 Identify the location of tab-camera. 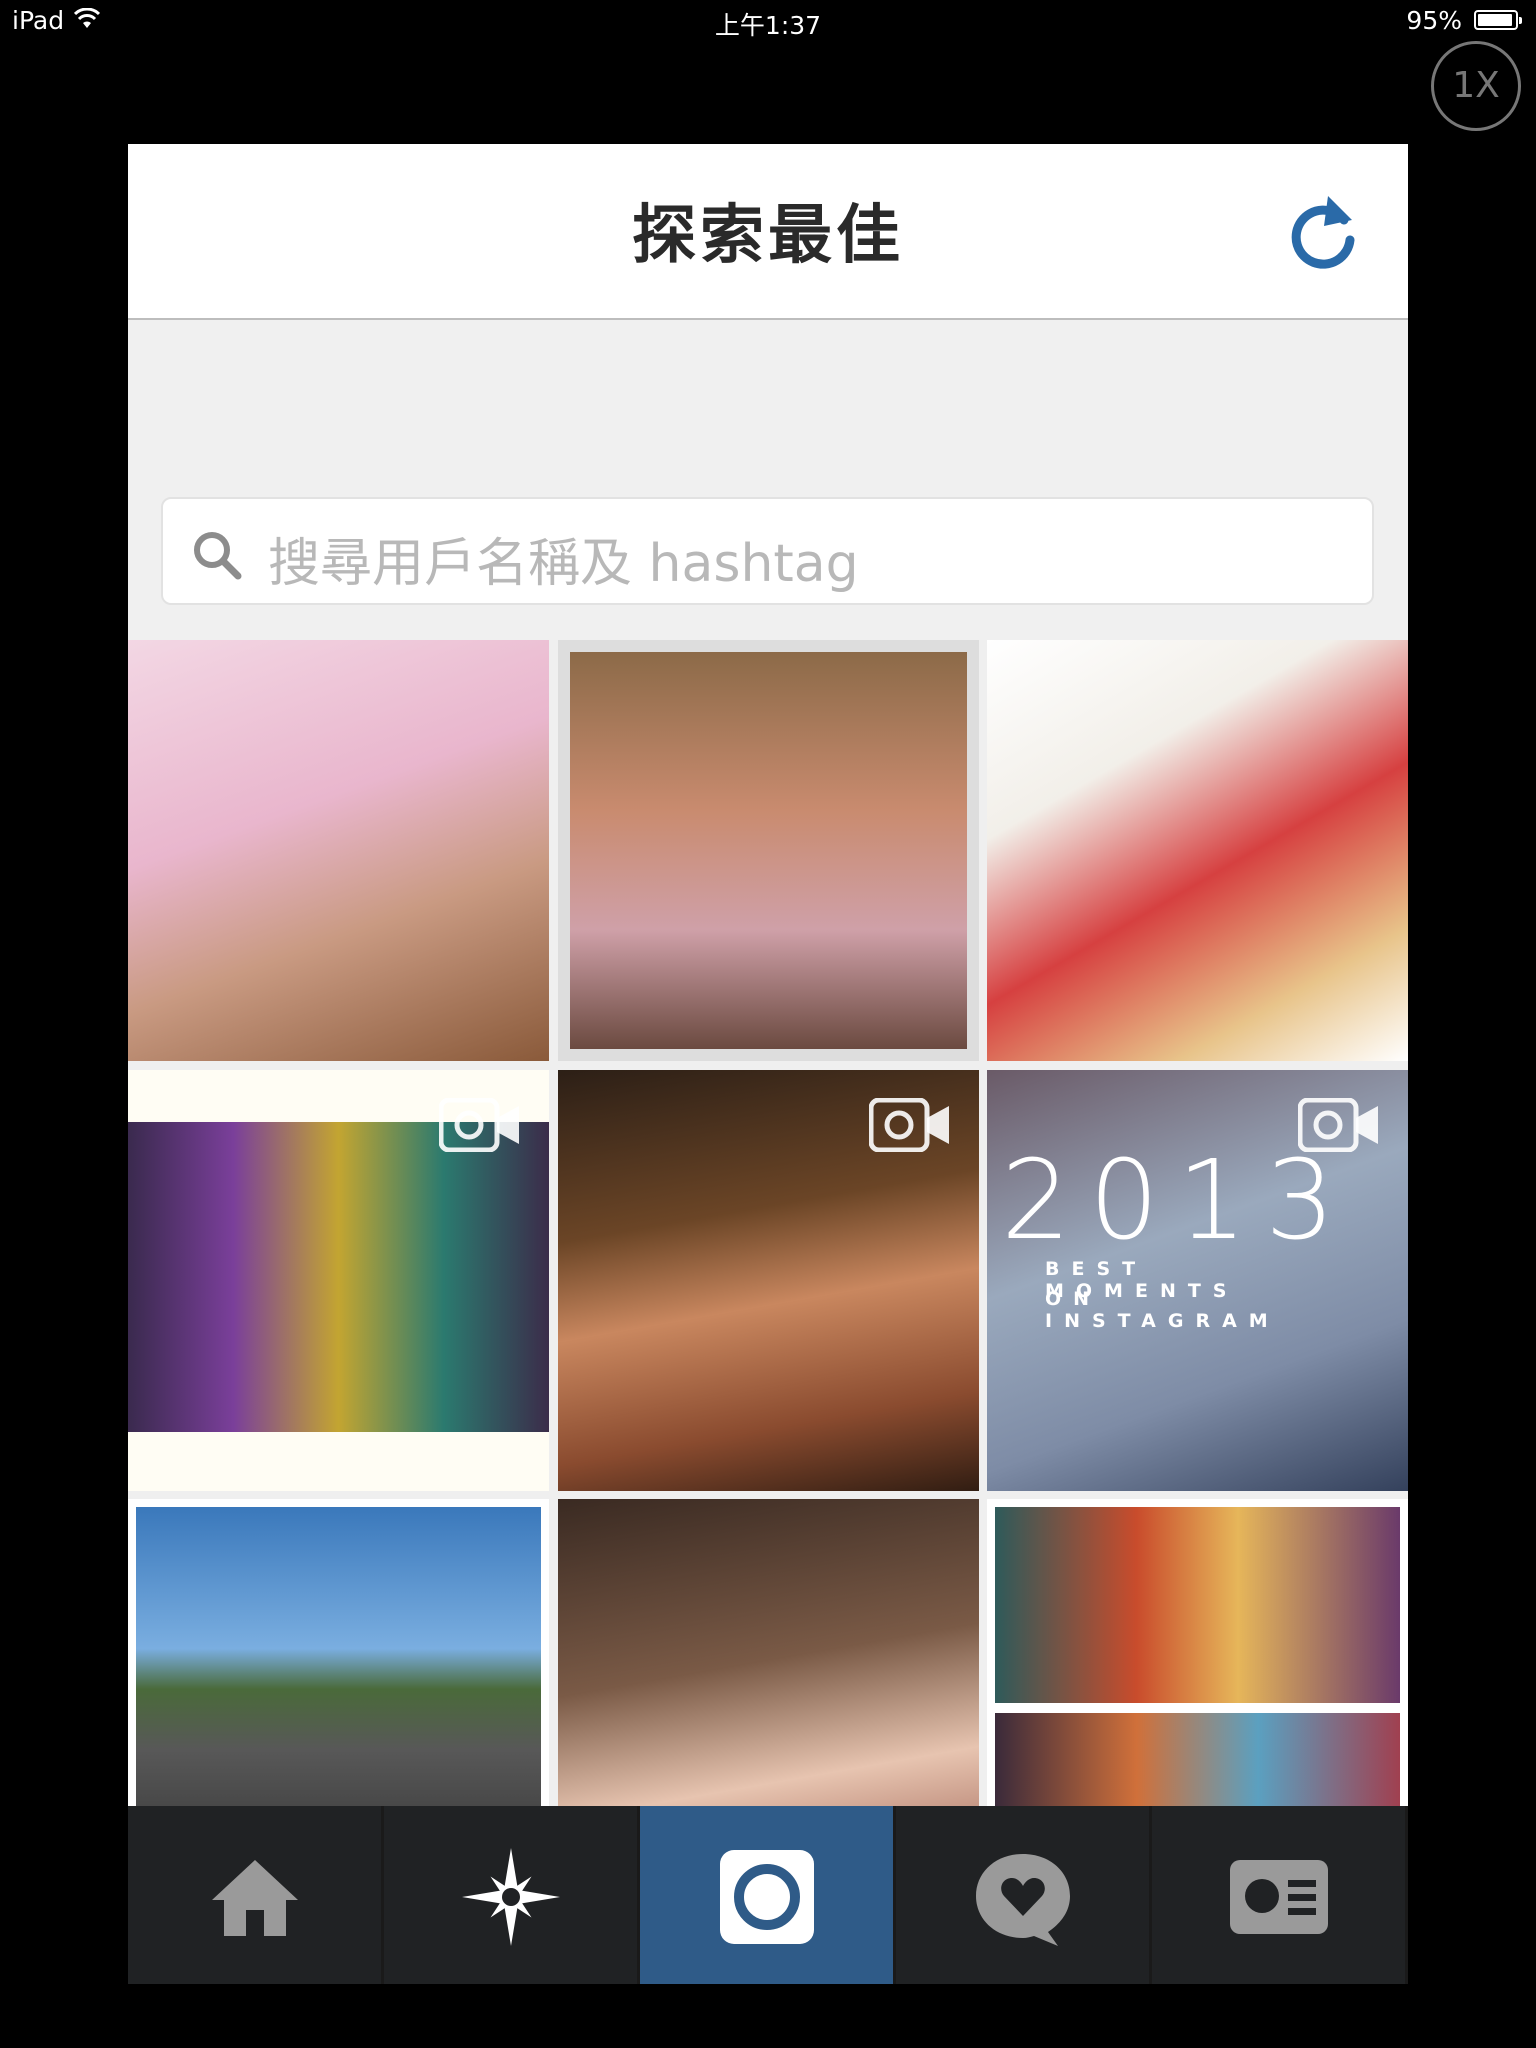
(766, 1895).